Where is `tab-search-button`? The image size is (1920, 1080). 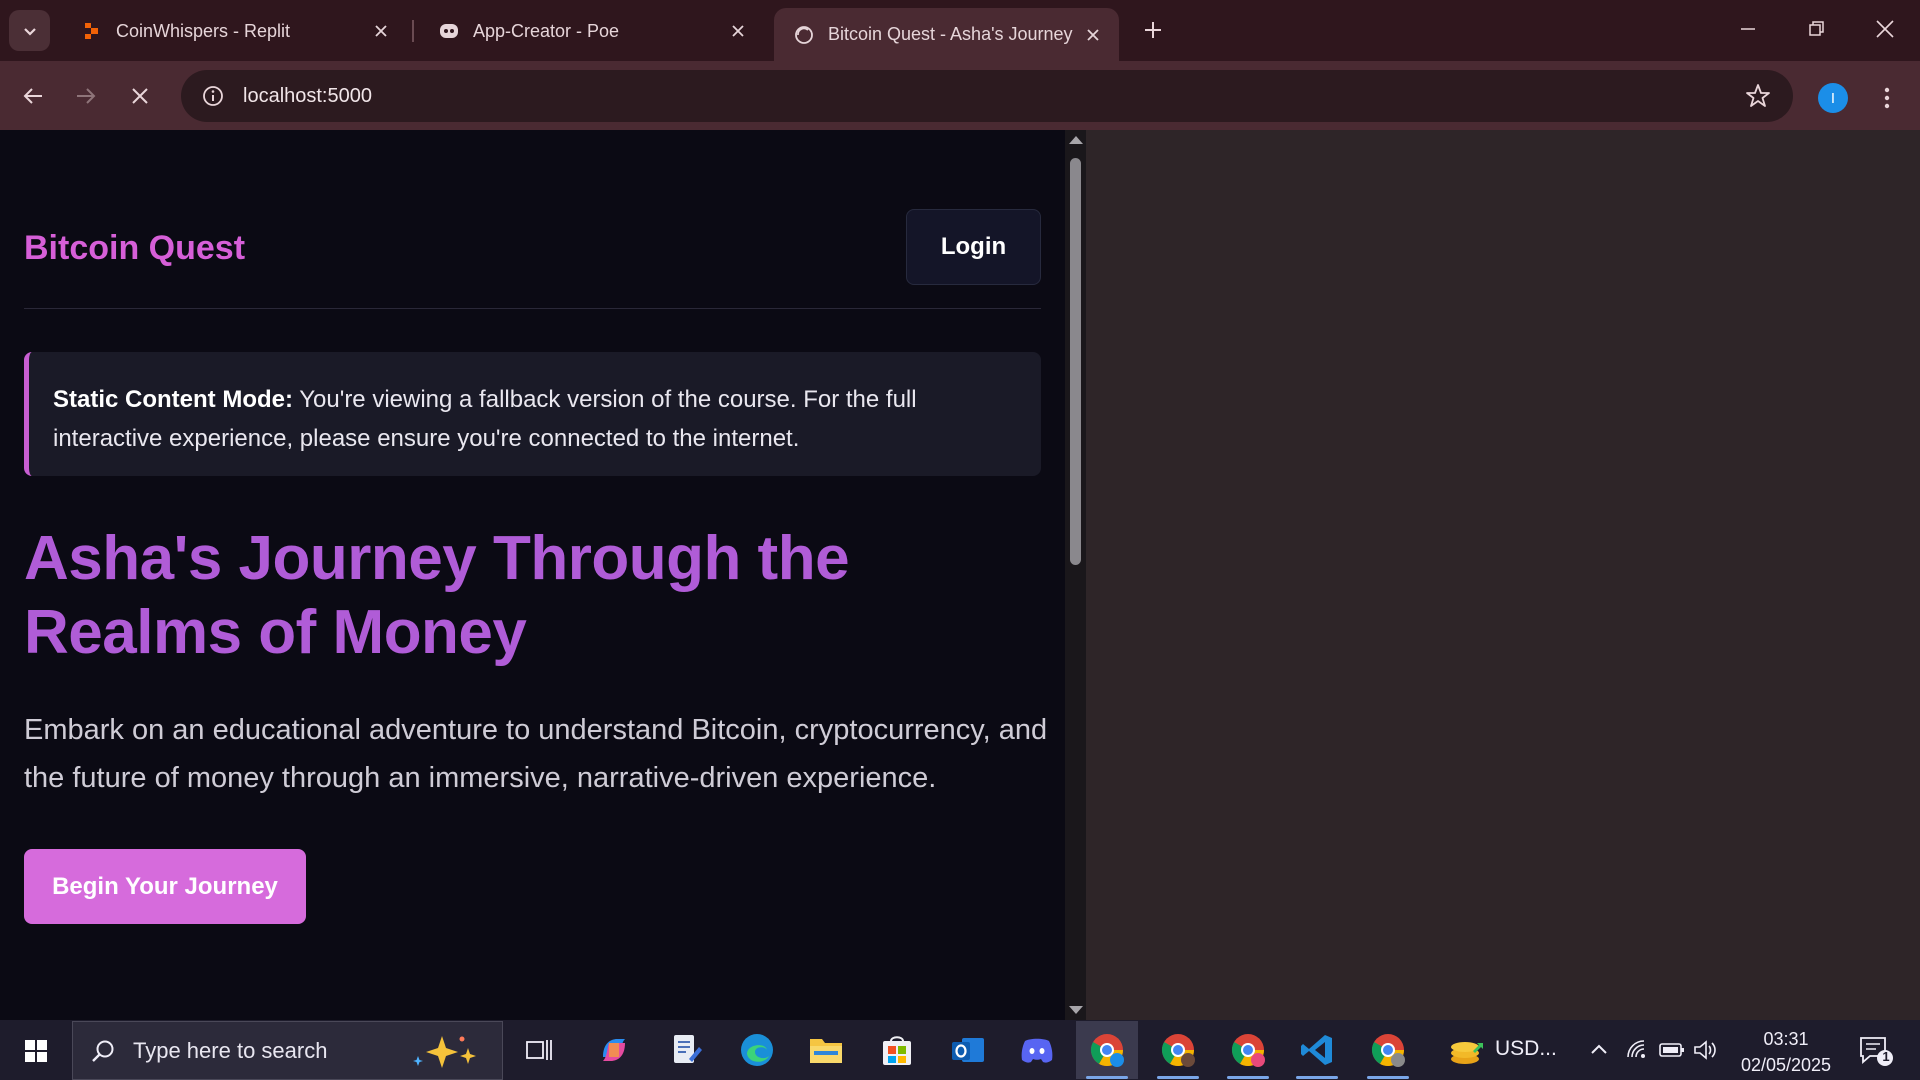 tab-search-button is located at coordinates (29, 30).